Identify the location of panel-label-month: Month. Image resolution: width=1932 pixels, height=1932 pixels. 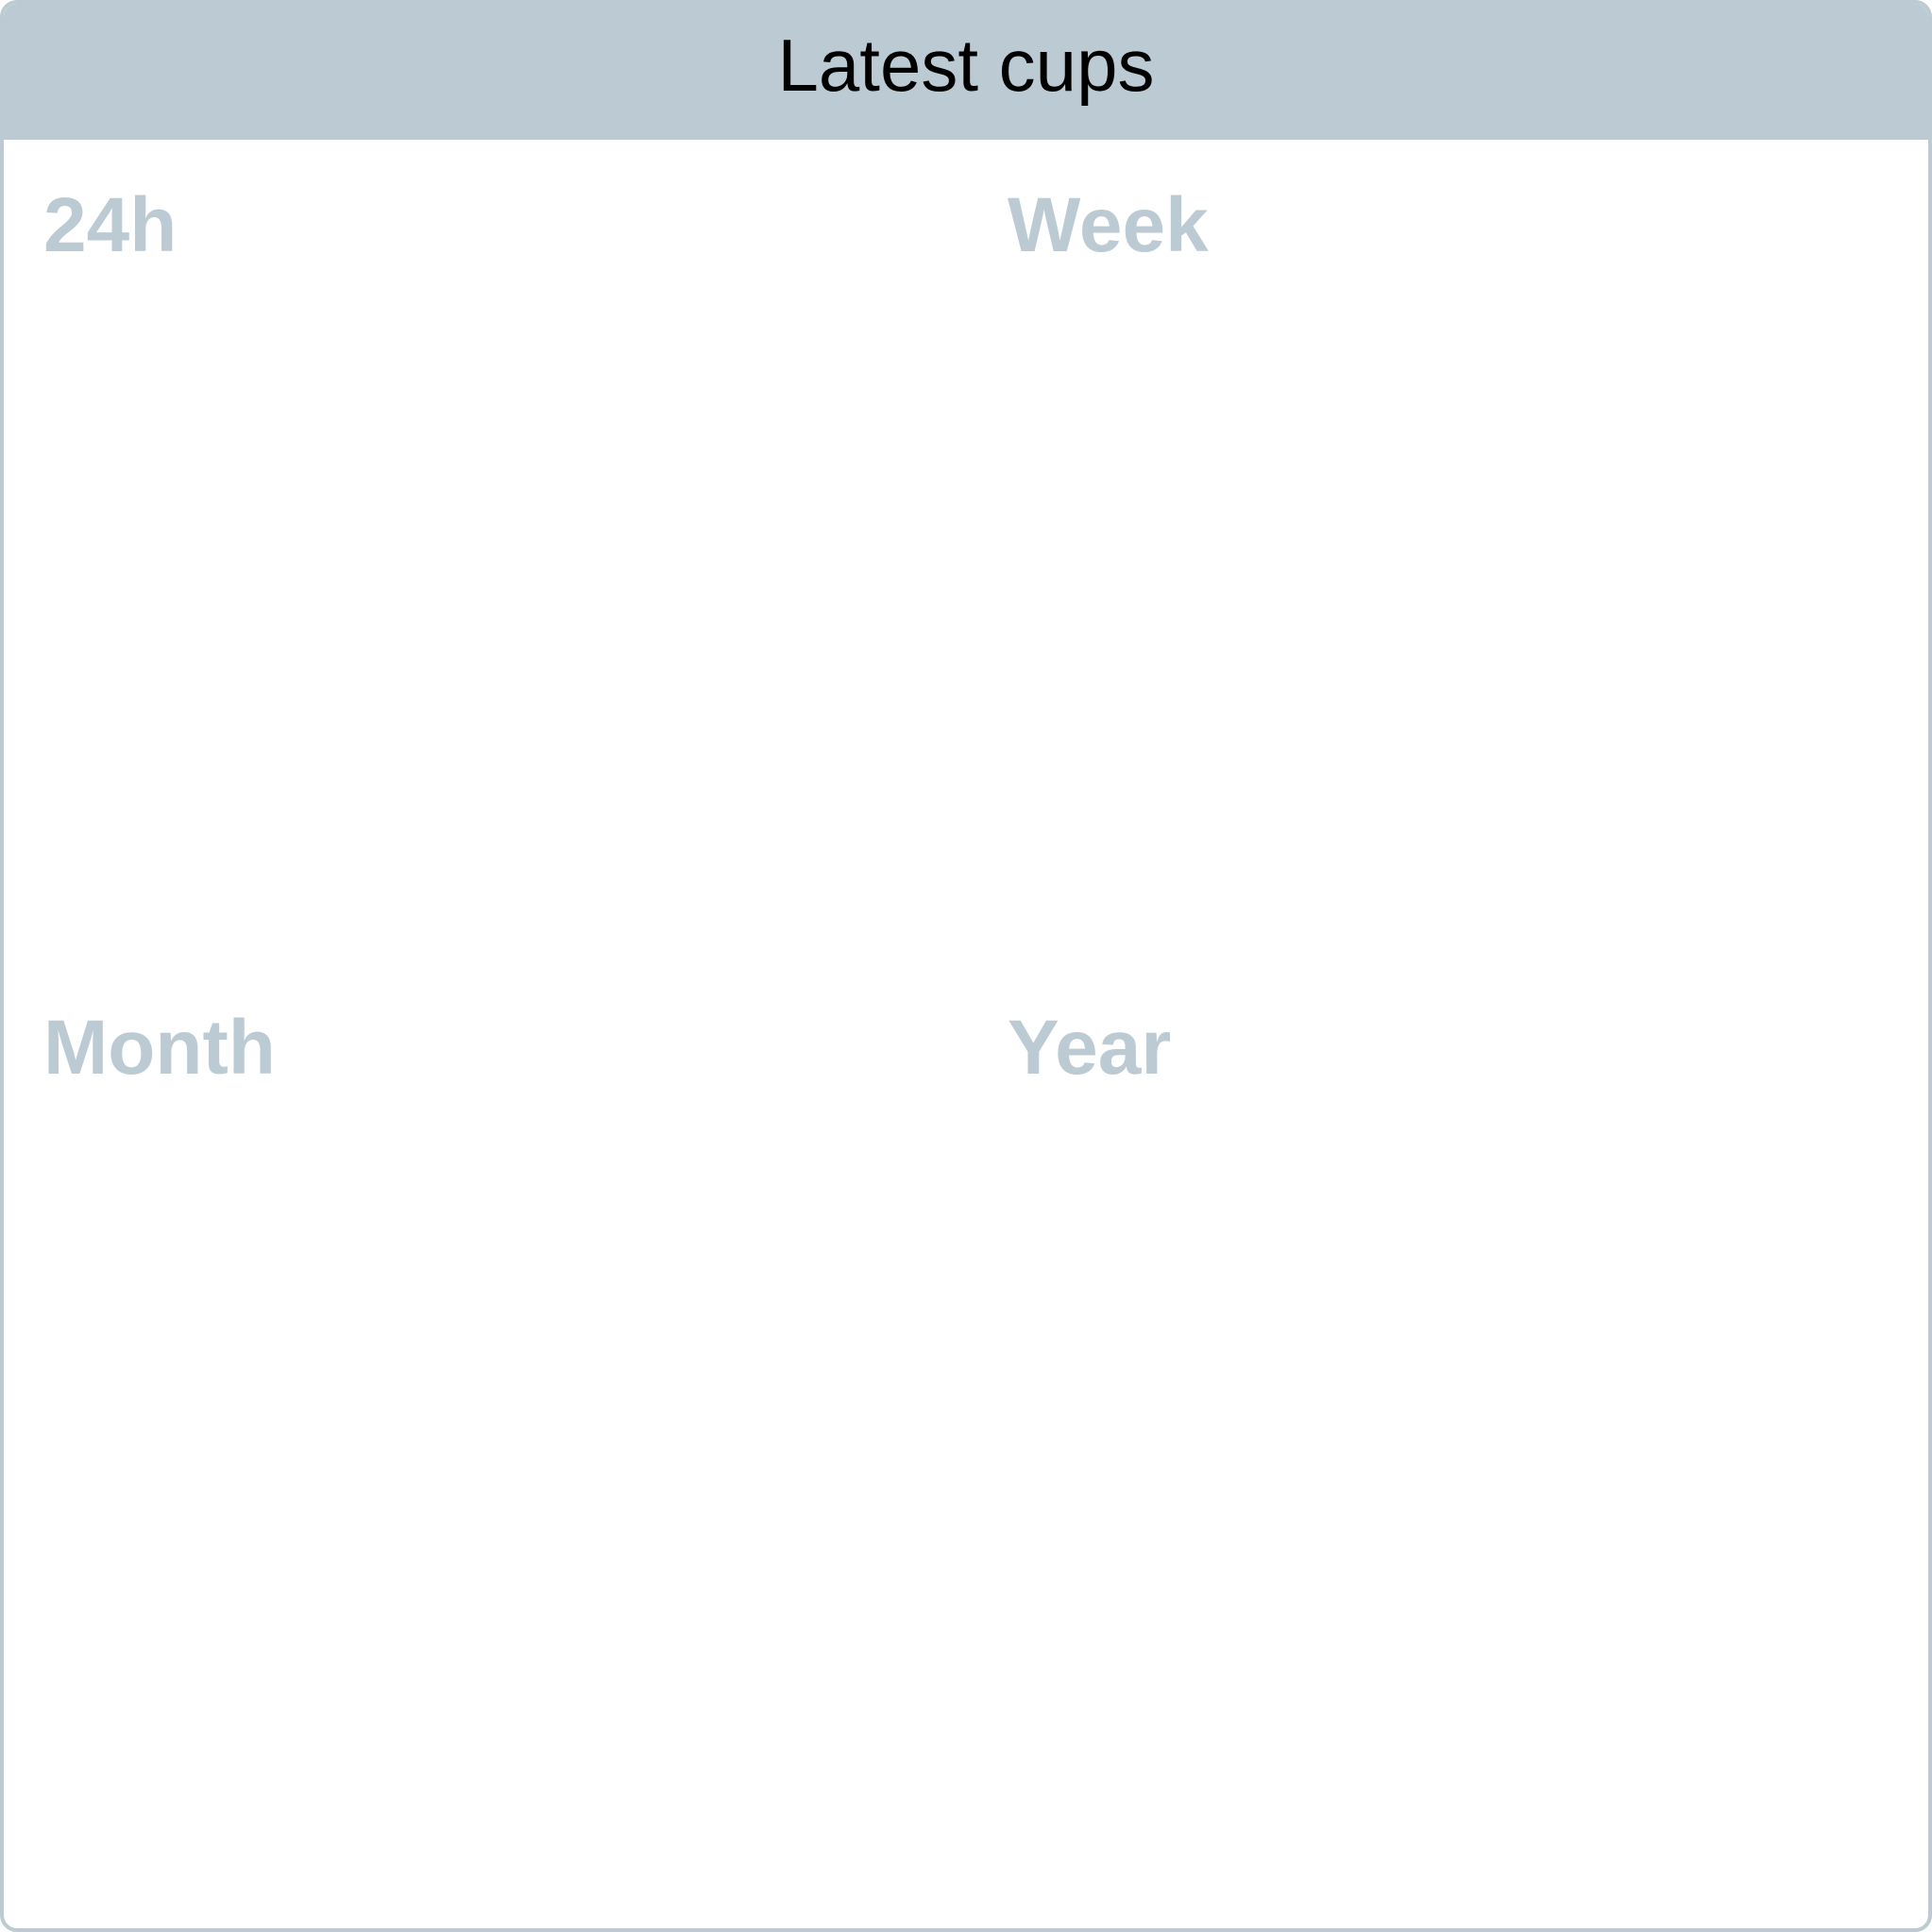
(159, 1048).